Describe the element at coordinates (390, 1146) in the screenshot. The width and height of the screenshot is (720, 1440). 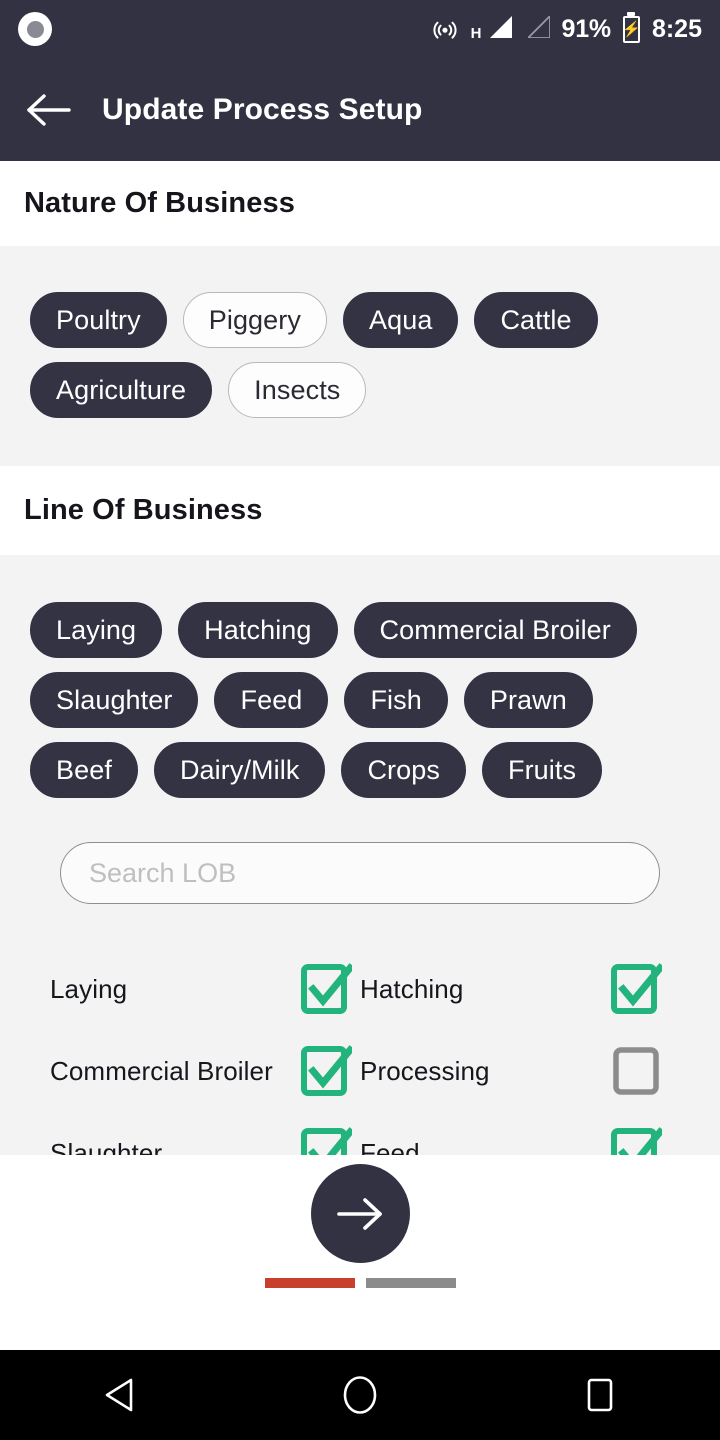
I see `checkbox-label: Feed` at that location.